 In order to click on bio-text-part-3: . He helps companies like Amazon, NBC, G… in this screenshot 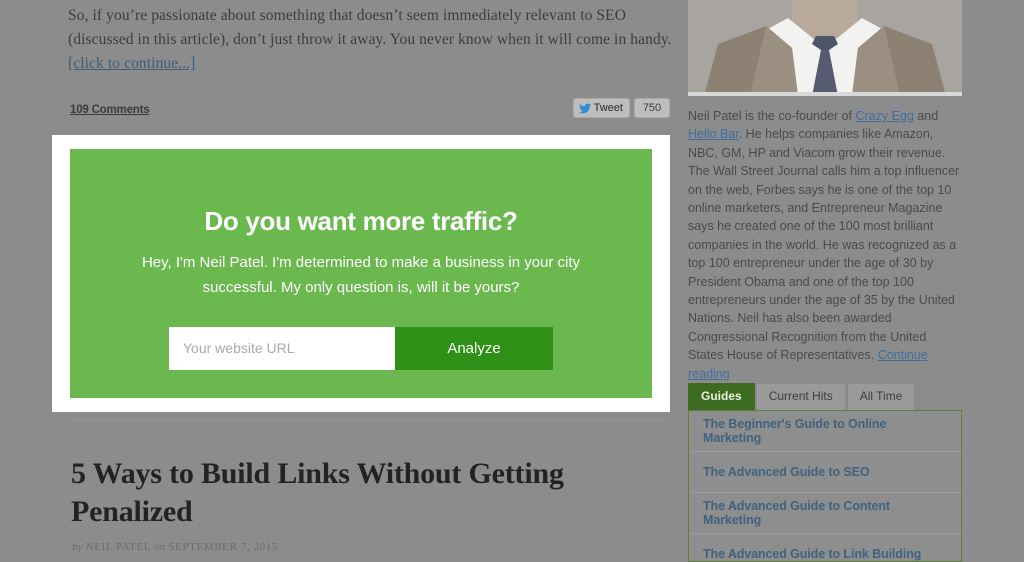, I will do `click(824, 245)`.